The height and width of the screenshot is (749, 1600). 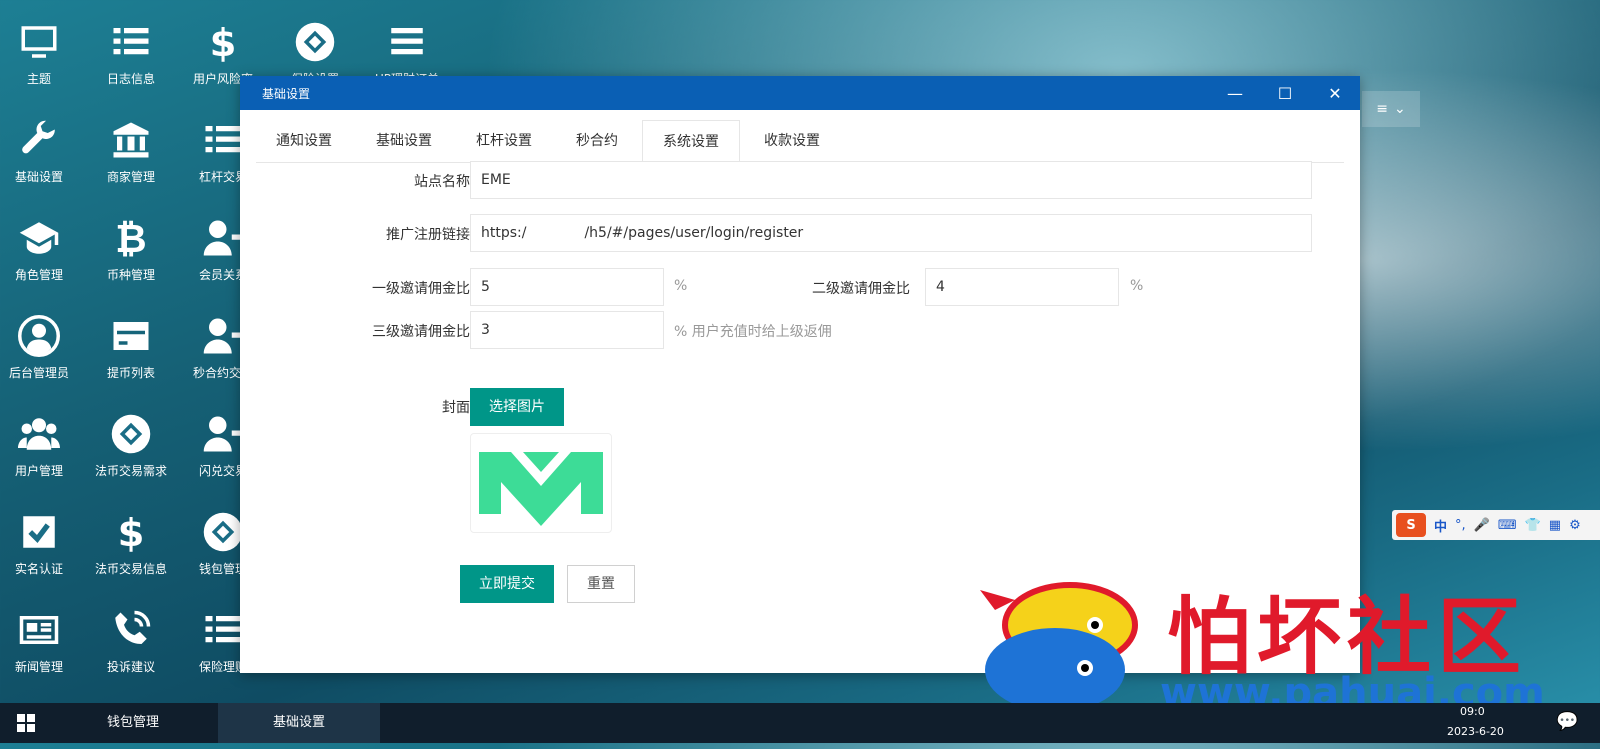 I want to click on reset-button: 重置, so click(x=601, y=584).